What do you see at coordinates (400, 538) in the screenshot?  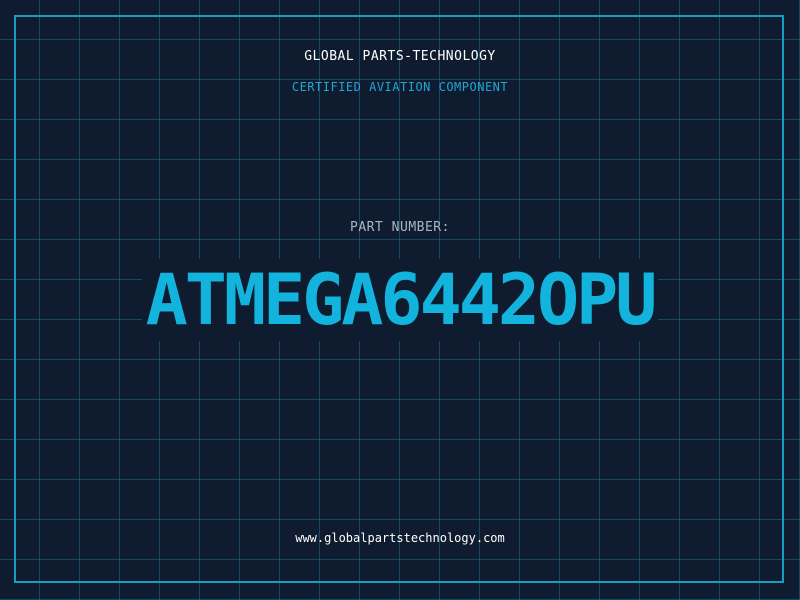 I see `website-url: www.globalpartstechnology.com` at bounding box center [400, 538].